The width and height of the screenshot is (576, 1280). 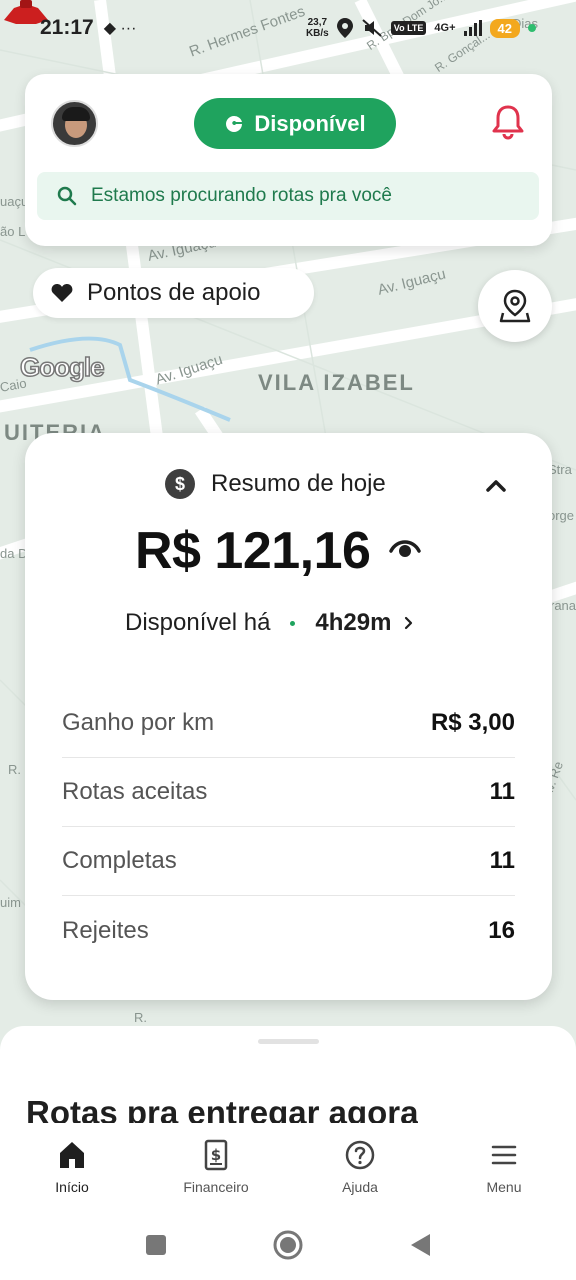 I want to click on separator-dot, so click(x=293, y=623).